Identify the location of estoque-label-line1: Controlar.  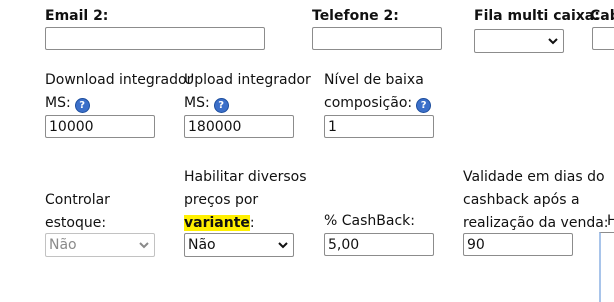
(77, 200).